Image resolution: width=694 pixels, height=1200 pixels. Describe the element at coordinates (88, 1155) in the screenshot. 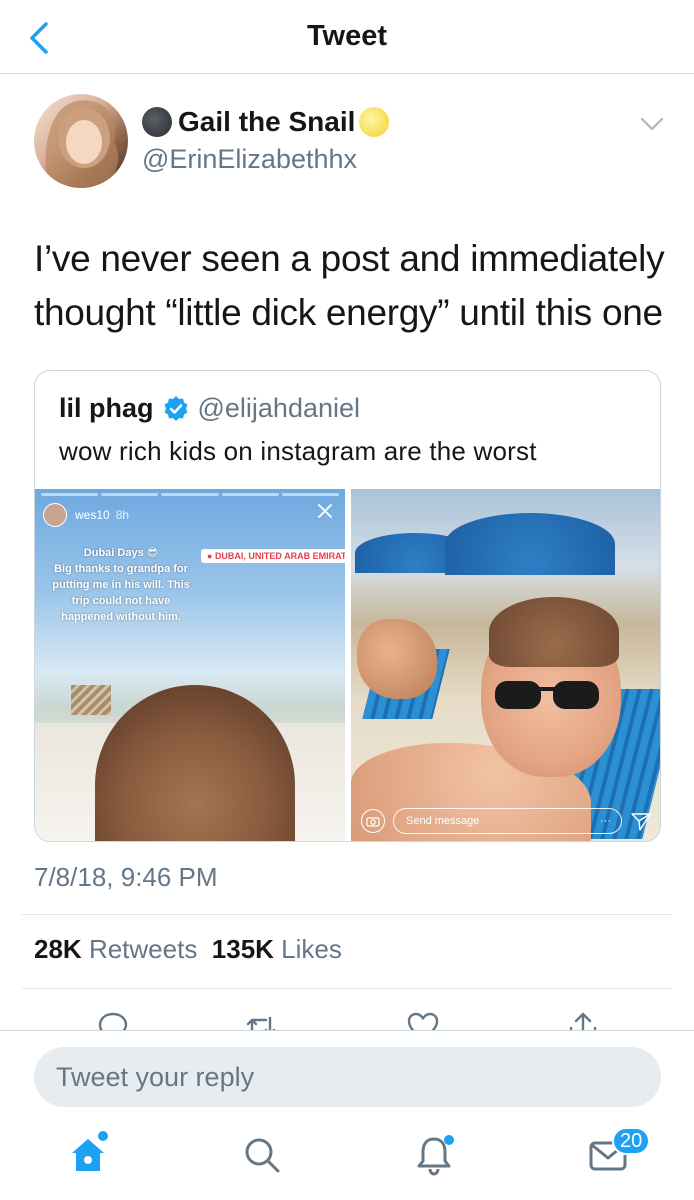

I see `tab-home` at that location.